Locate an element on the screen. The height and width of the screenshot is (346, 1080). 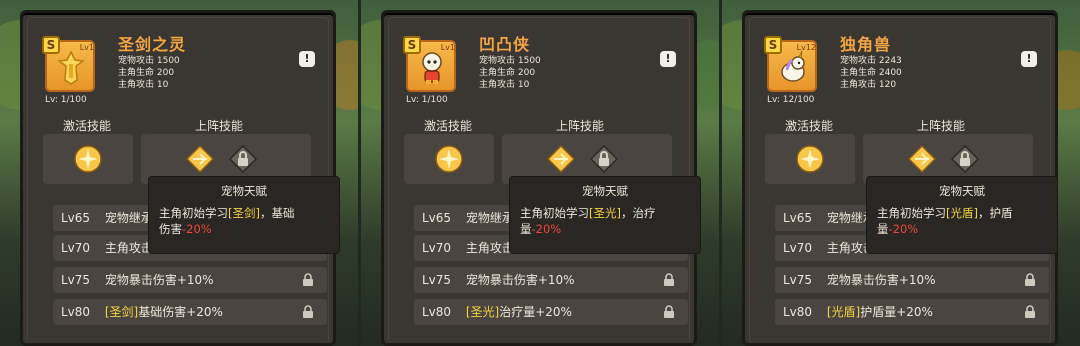
stat-hero-hp: 主角生命 2400 is located at coordinates (871, 73).